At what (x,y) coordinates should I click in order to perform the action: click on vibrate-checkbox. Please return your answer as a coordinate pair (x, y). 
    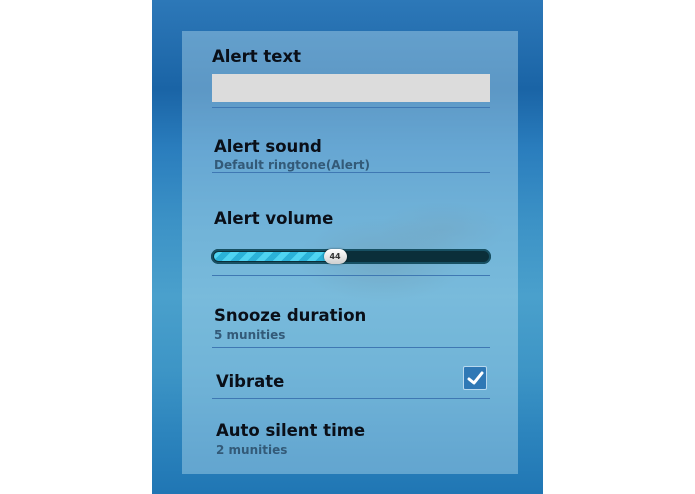
    Looking at the image, I should click on (475, 378).